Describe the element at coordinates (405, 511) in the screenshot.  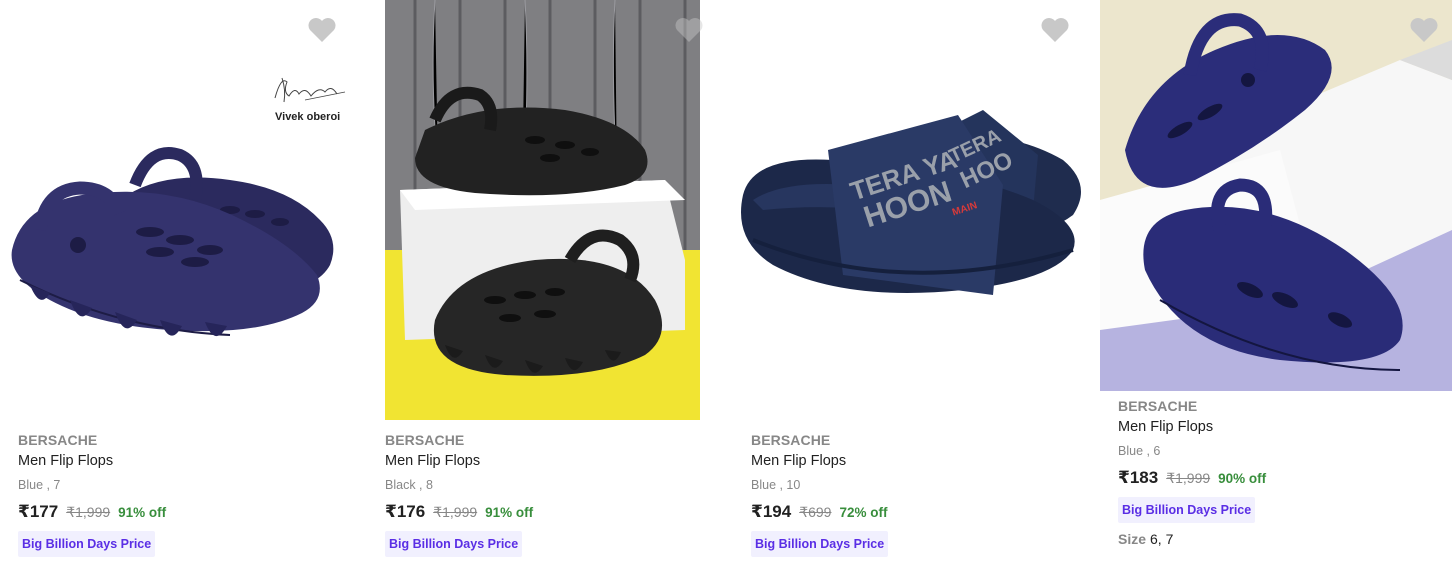
I see `selling-price: ₹176` at that location.